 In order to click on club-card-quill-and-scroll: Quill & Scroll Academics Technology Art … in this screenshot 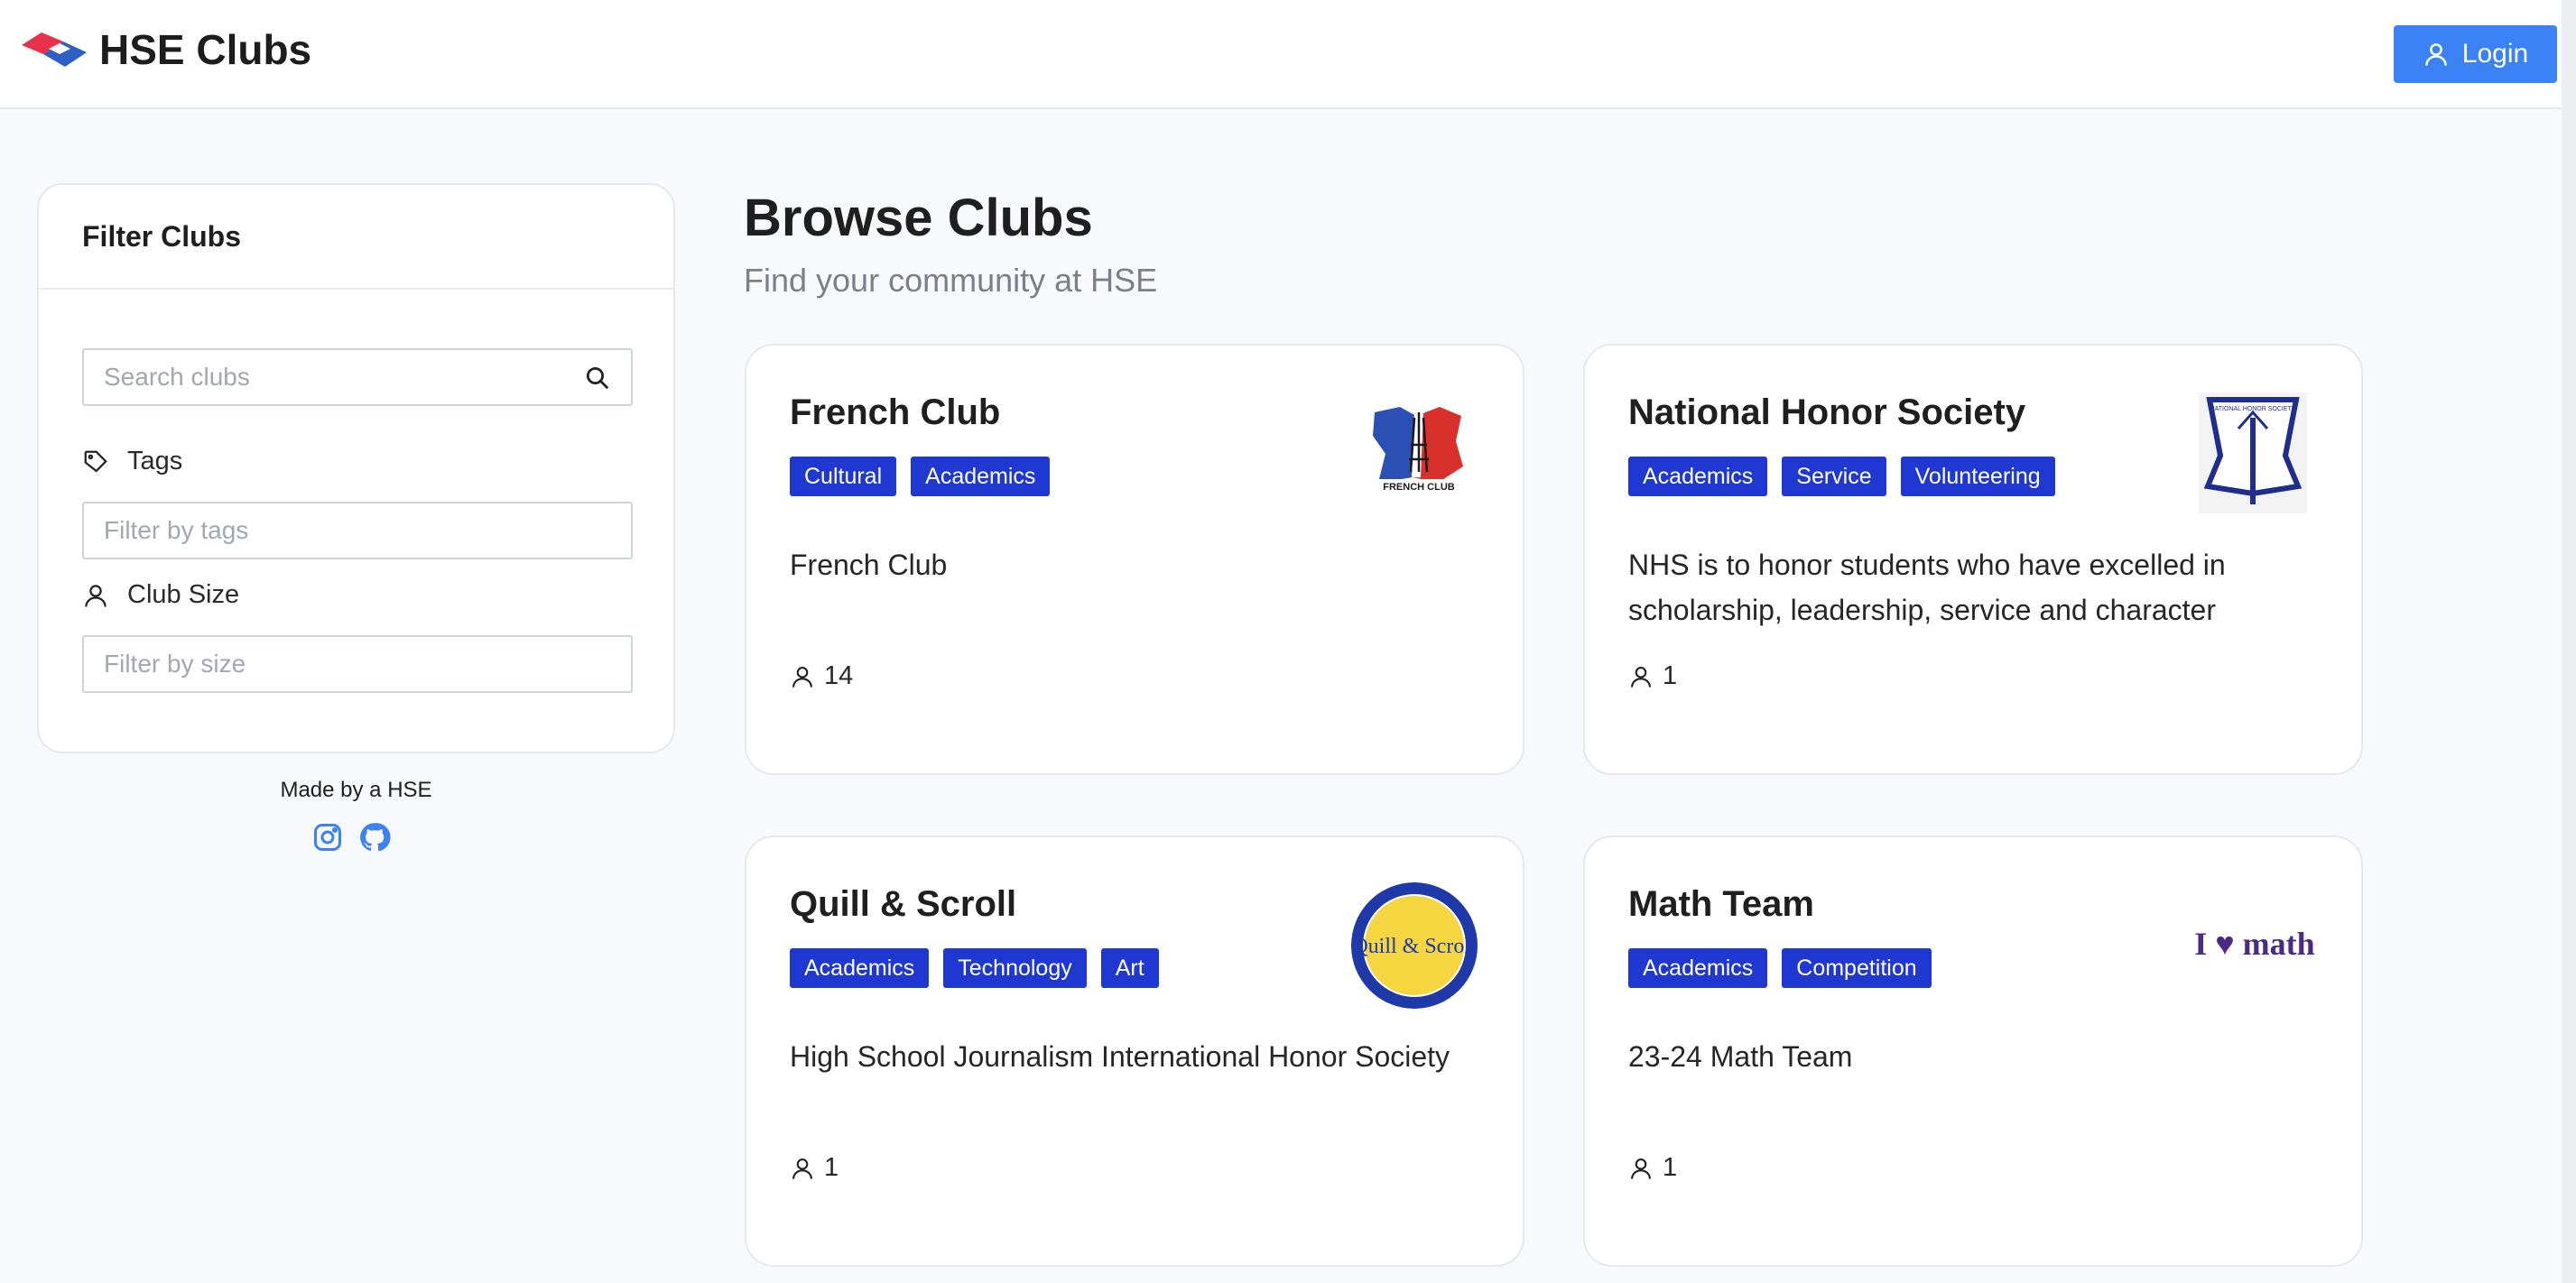, I will do `click(1134, 1051)`.